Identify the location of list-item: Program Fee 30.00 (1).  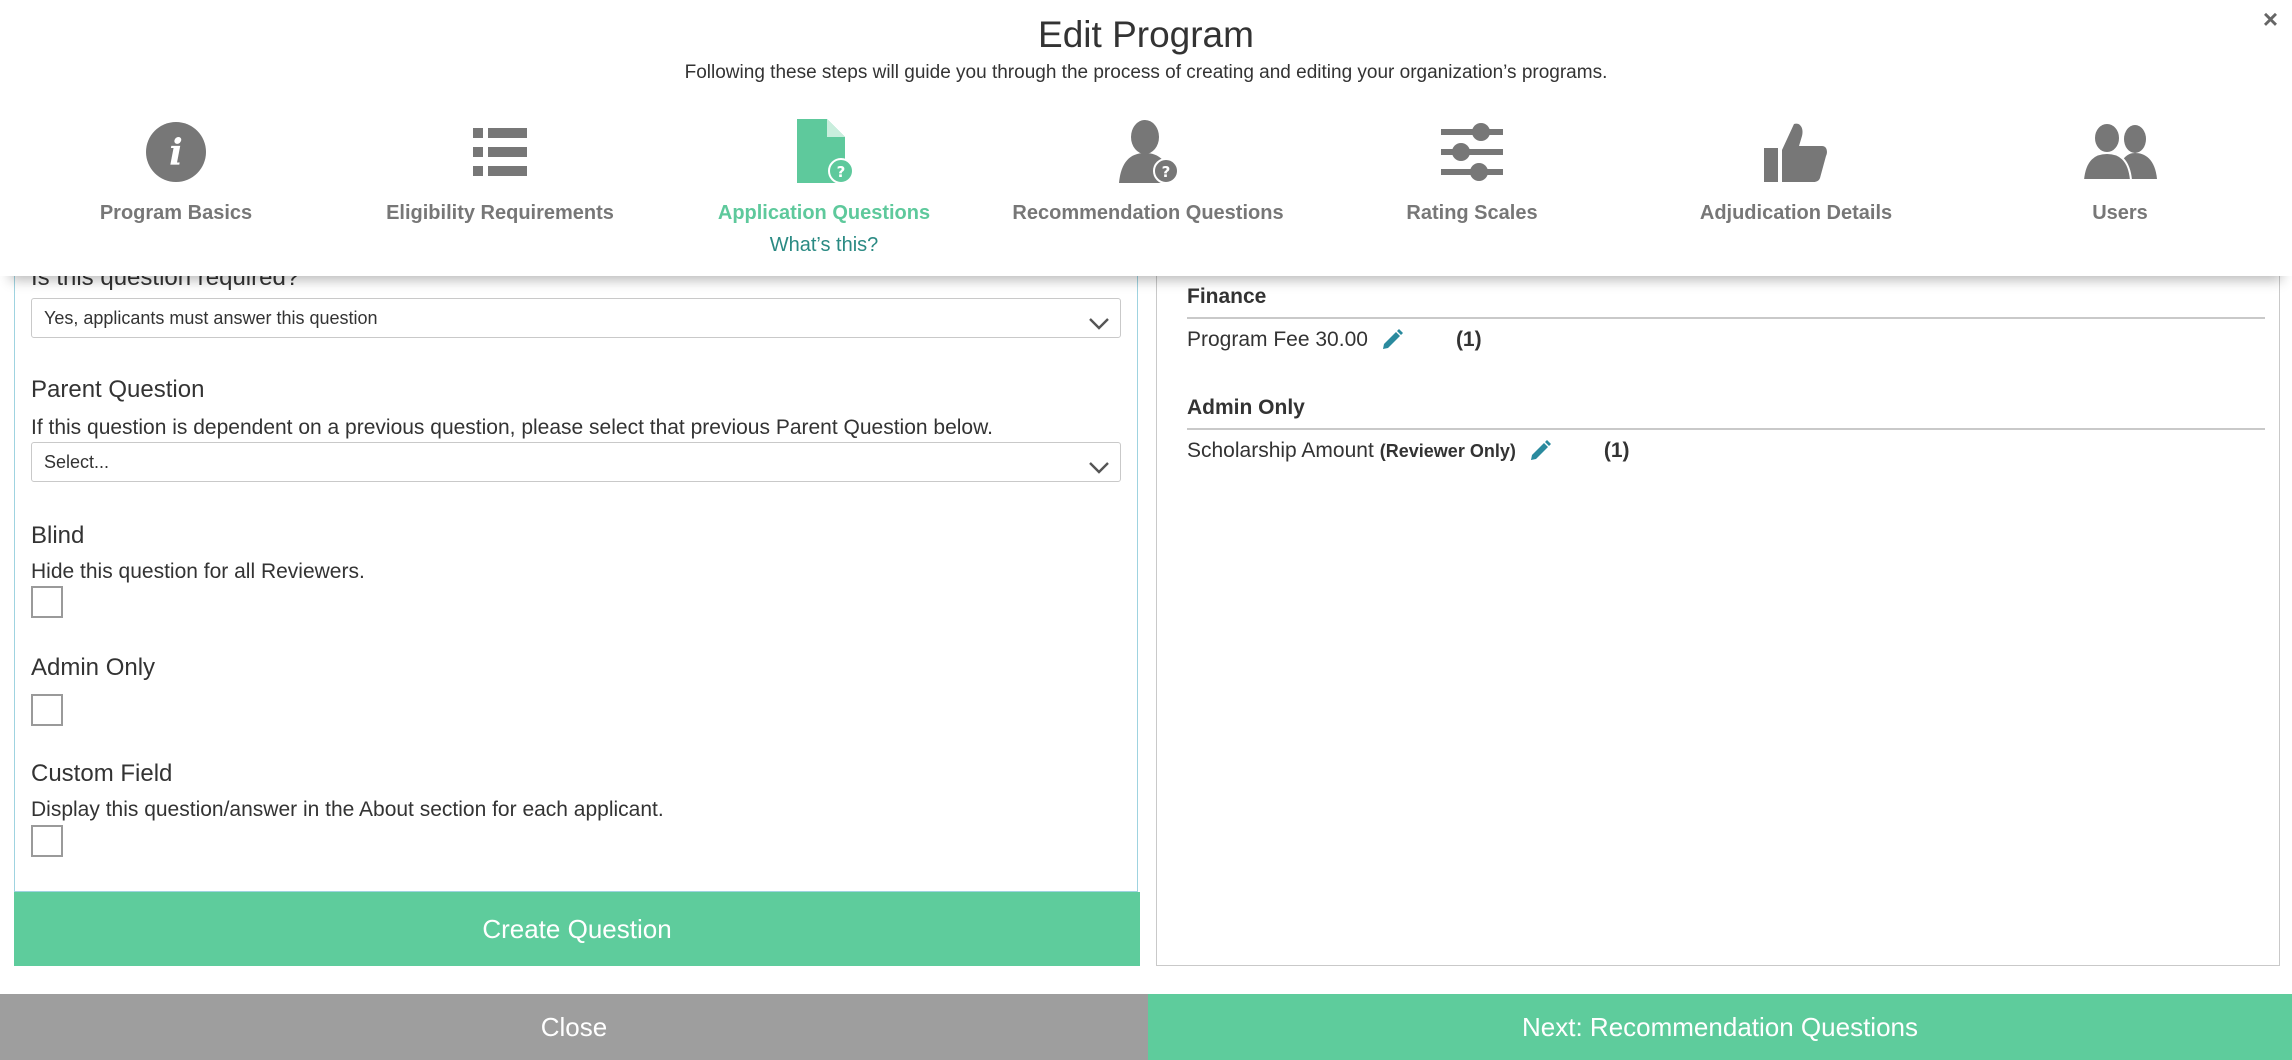
(1334, 340).